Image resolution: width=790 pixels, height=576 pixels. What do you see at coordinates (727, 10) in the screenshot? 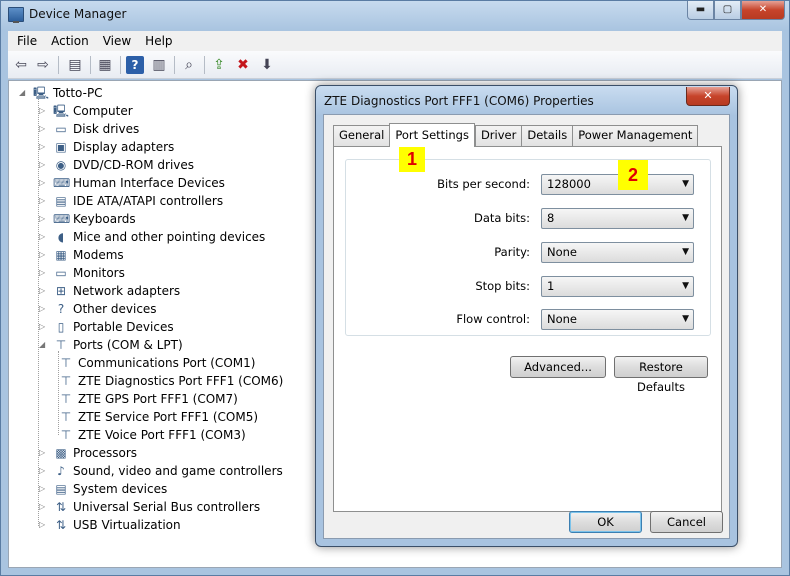
I see `maximize-button: ▢` at bounding box center [727, 10].